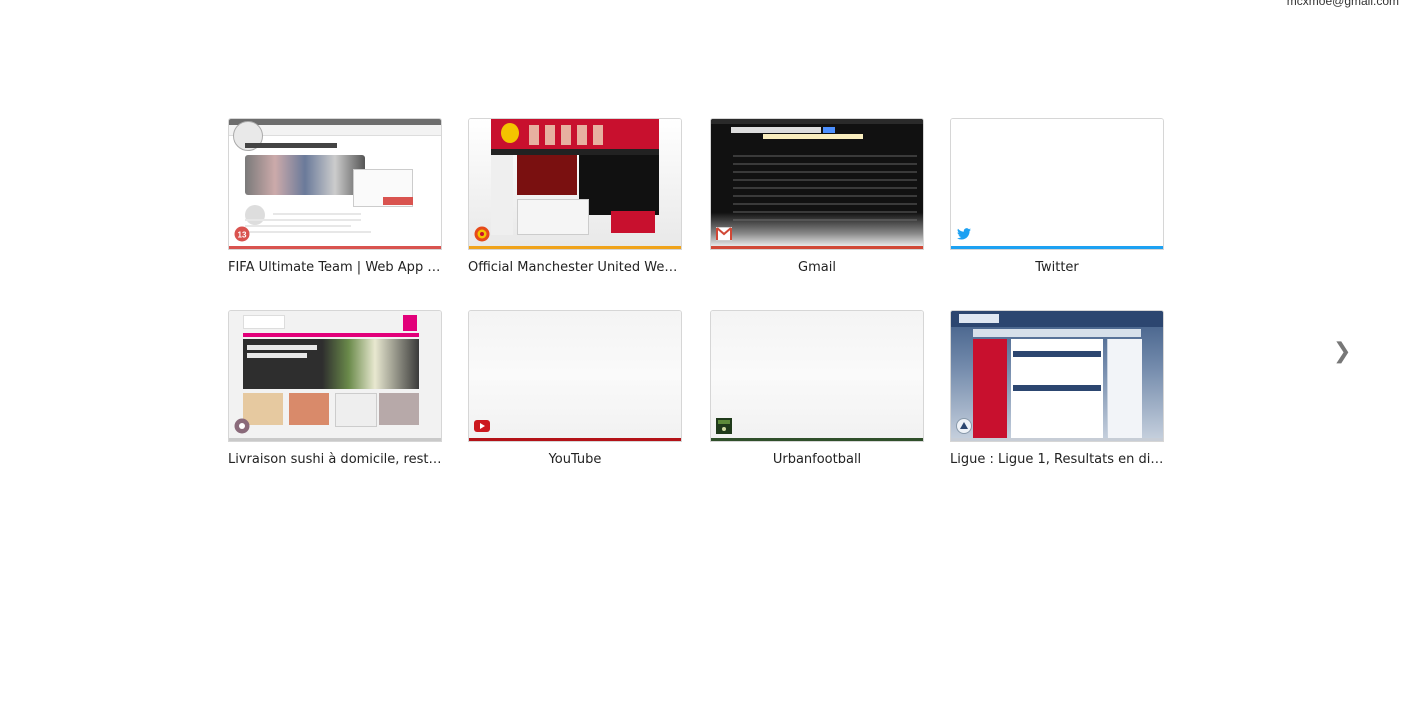 Image resolution: width=1401 pixels, height=704 pixels. What do you see at coordinates (482, 234) in the screenshot?
I see `manchester-united-crest-icon` at bounding box center [482, 234].